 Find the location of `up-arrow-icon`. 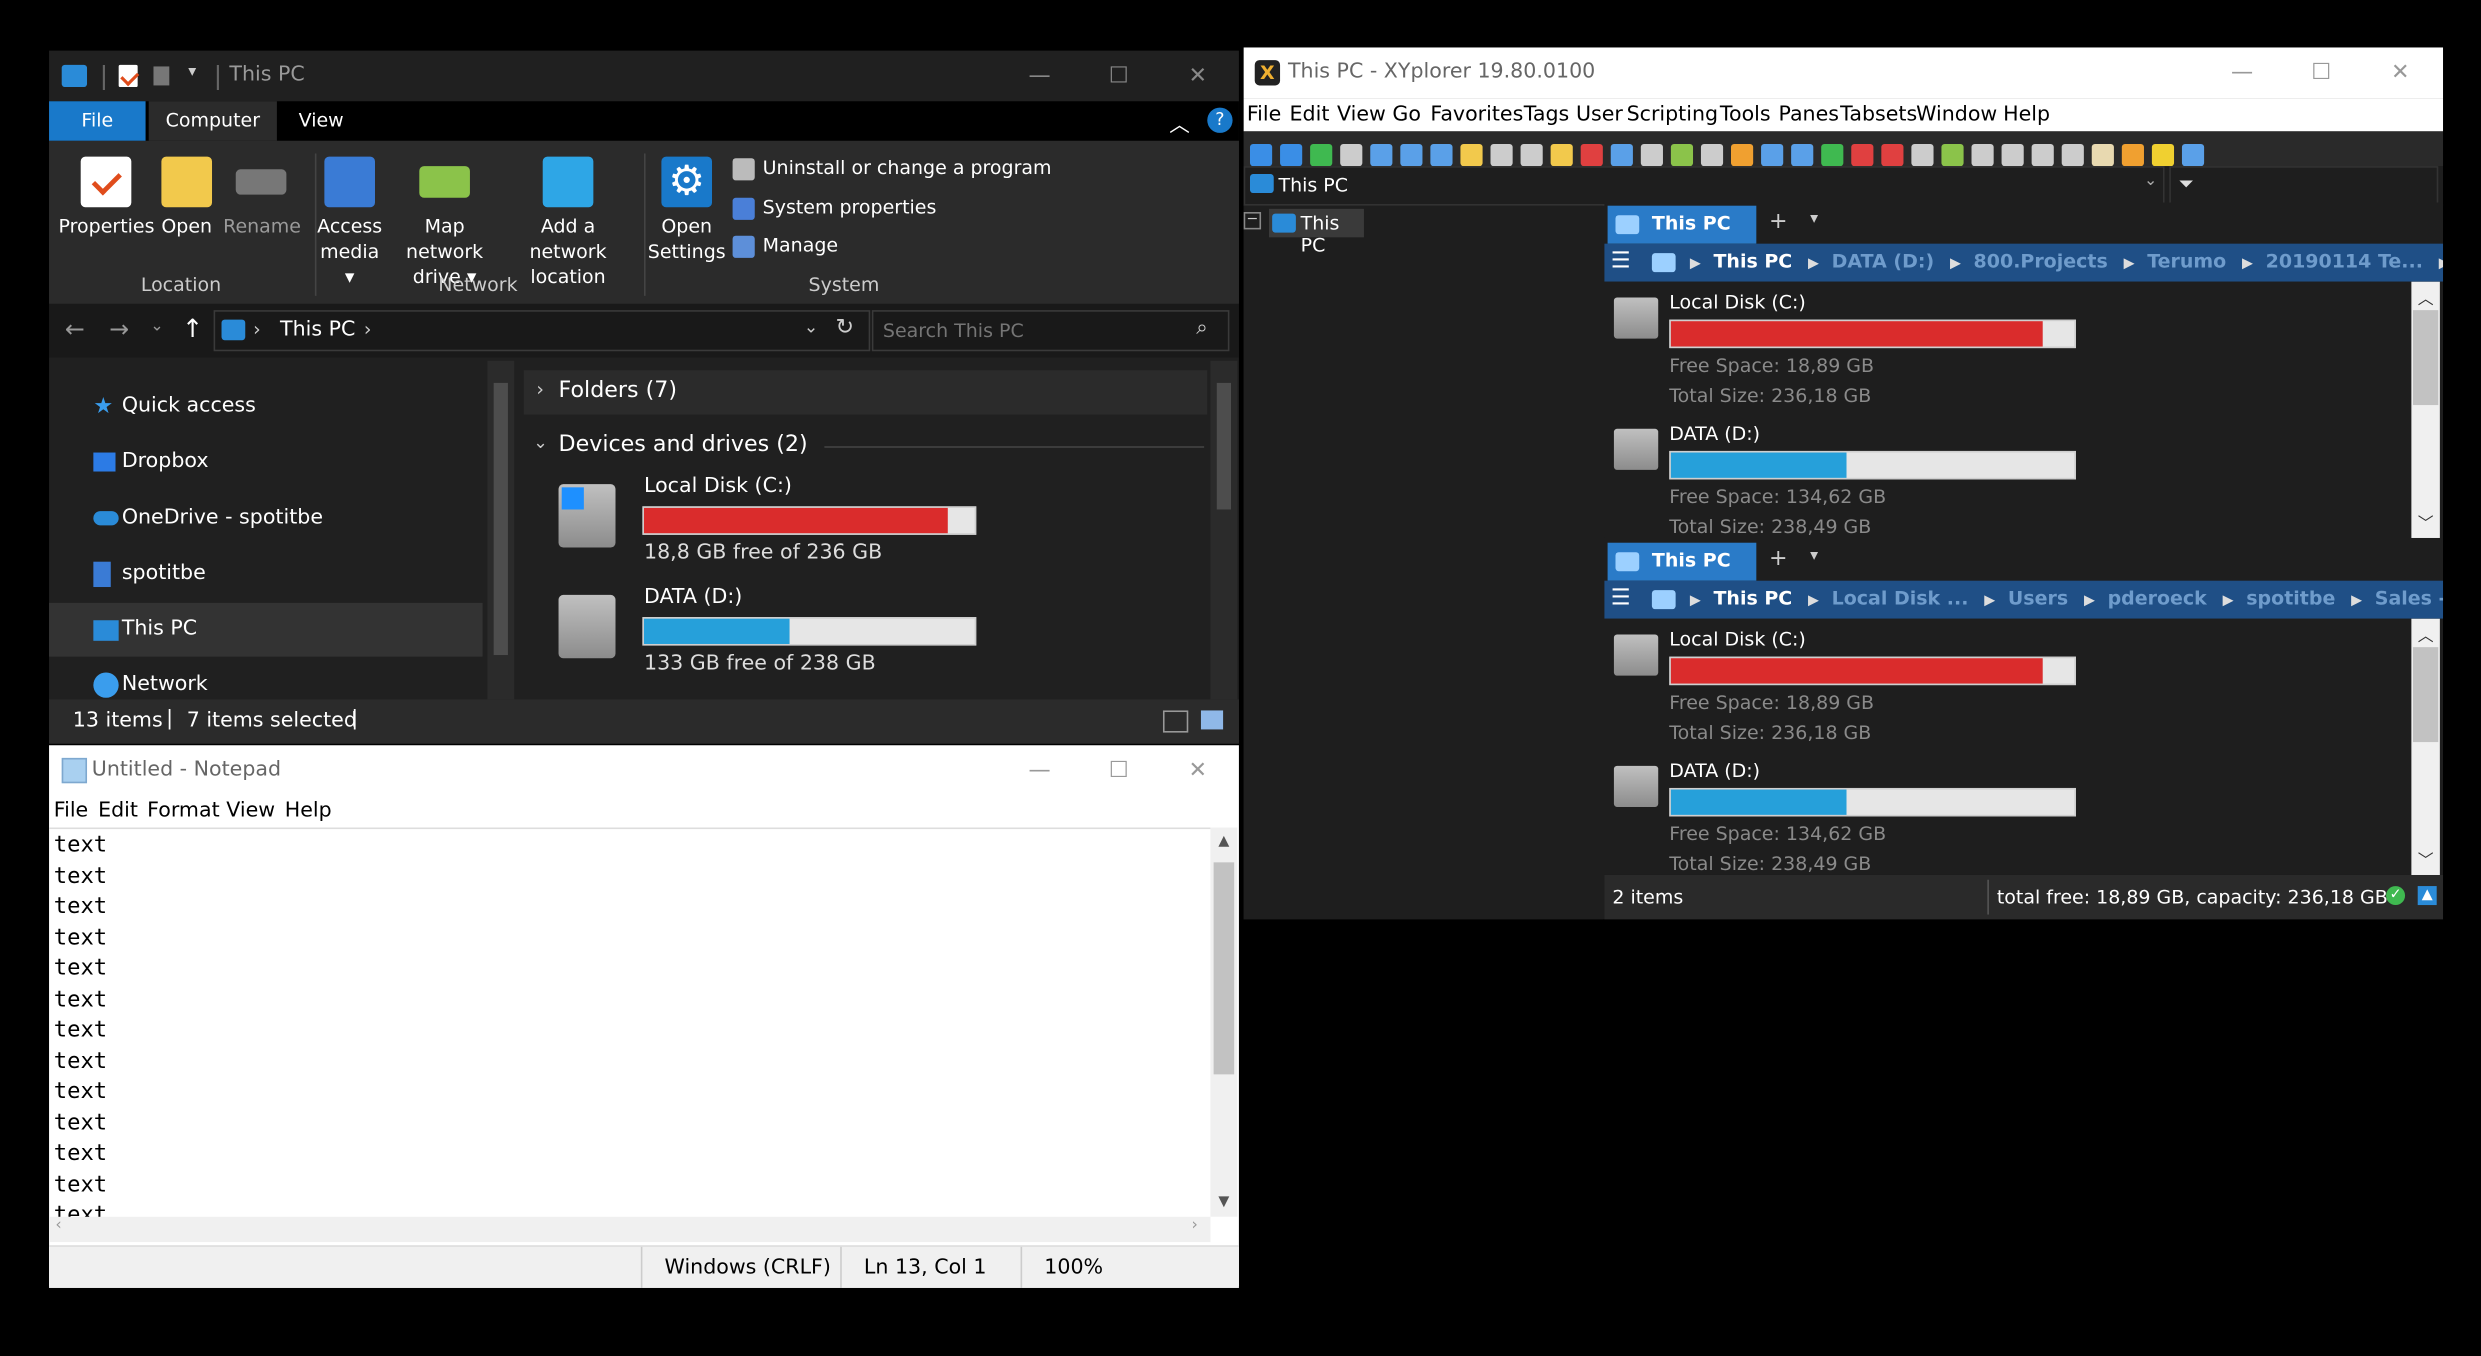

up-arrow-icon is located at coordinates (1321, 154).